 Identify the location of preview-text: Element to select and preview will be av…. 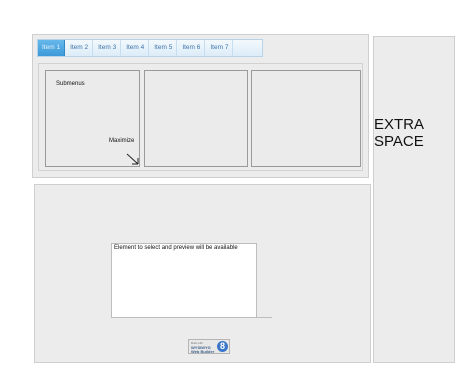
(176, 248).